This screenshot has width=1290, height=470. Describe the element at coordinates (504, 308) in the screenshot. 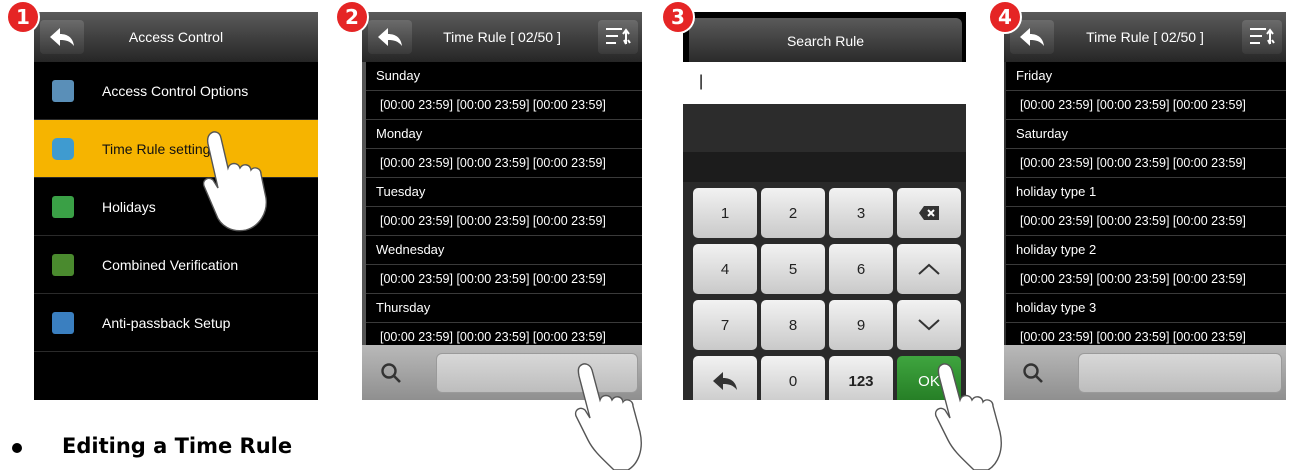

I see `list-item-name: Thursday` at that location.